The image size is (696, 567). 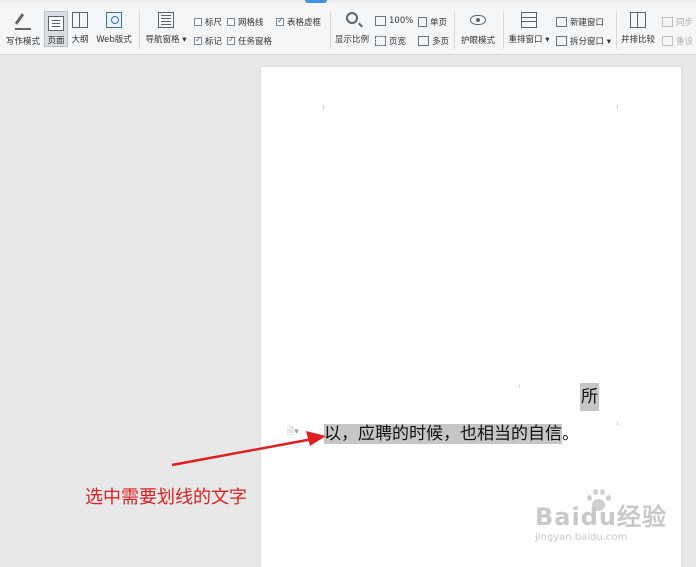 What do you see at coordinates (245, 451) in the screenshot?
I see `arrow-shaft` at bounding box center [245, 451].